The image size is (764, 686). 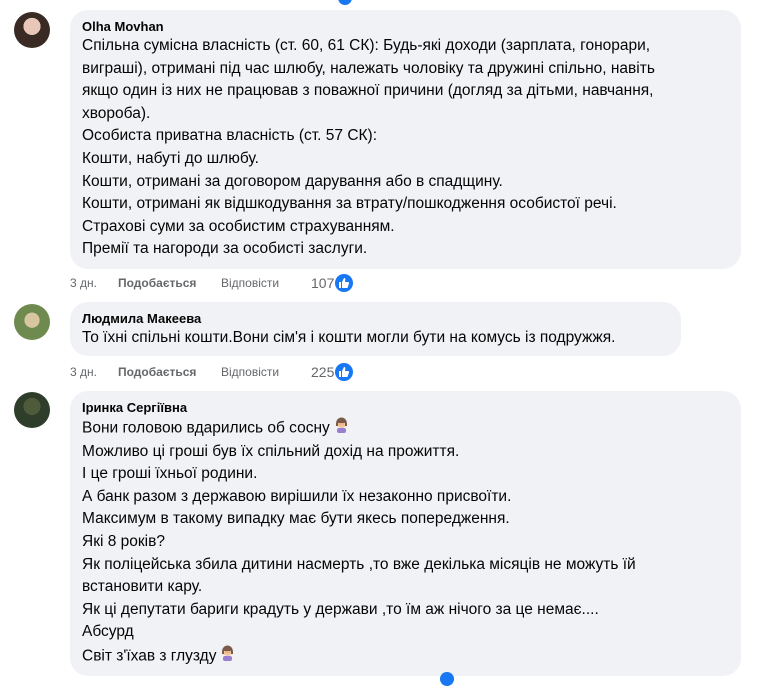 I want to click on comment-line: Світ з'їхав з глузду, so click(x=405, y=656).